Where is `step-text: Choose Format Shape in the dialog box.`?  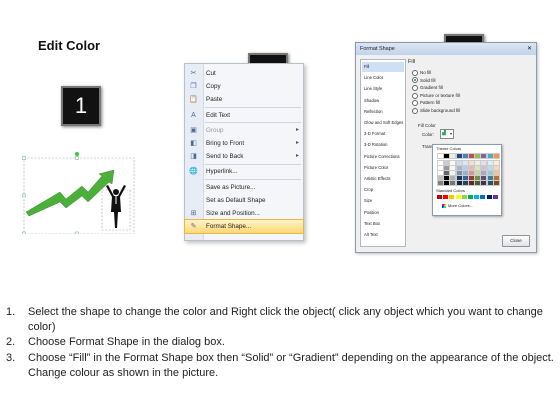
step-text: Choose Format Shape in the dialog box. is located at coordinates (126, 342).